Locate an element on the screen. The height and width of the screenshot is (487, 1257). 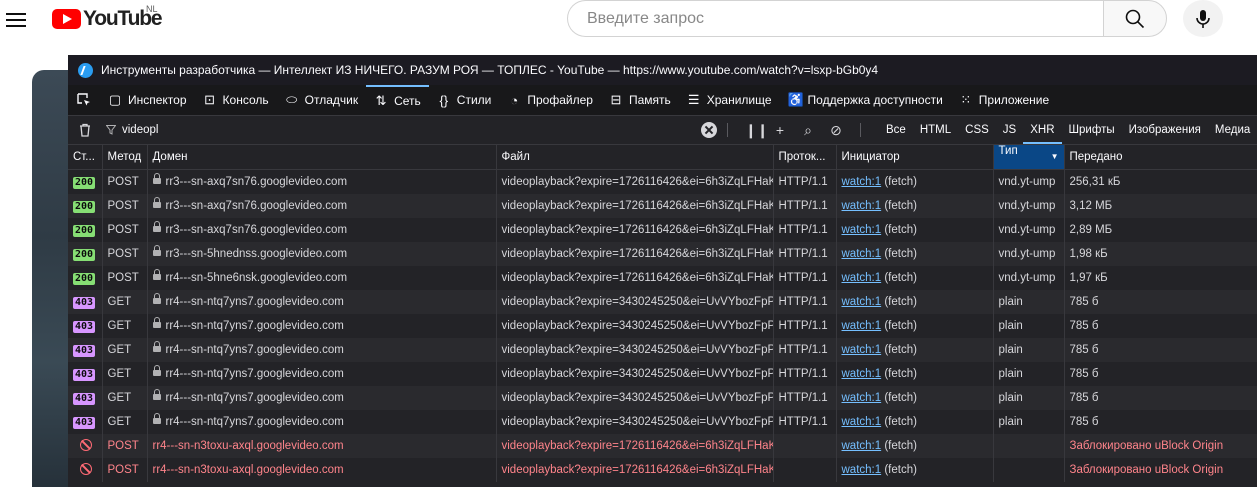
filter-fonts: Шрифты is located at coordinates (1092, 130).